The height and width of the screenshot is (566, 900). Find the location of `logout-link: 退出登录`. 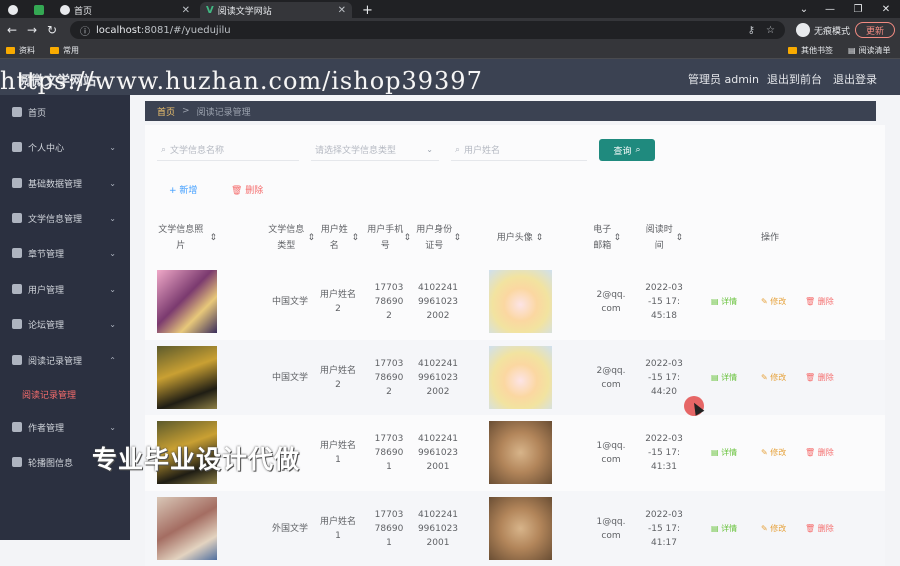

logout-link: 退出登录 is located at coordinates (855, 79).